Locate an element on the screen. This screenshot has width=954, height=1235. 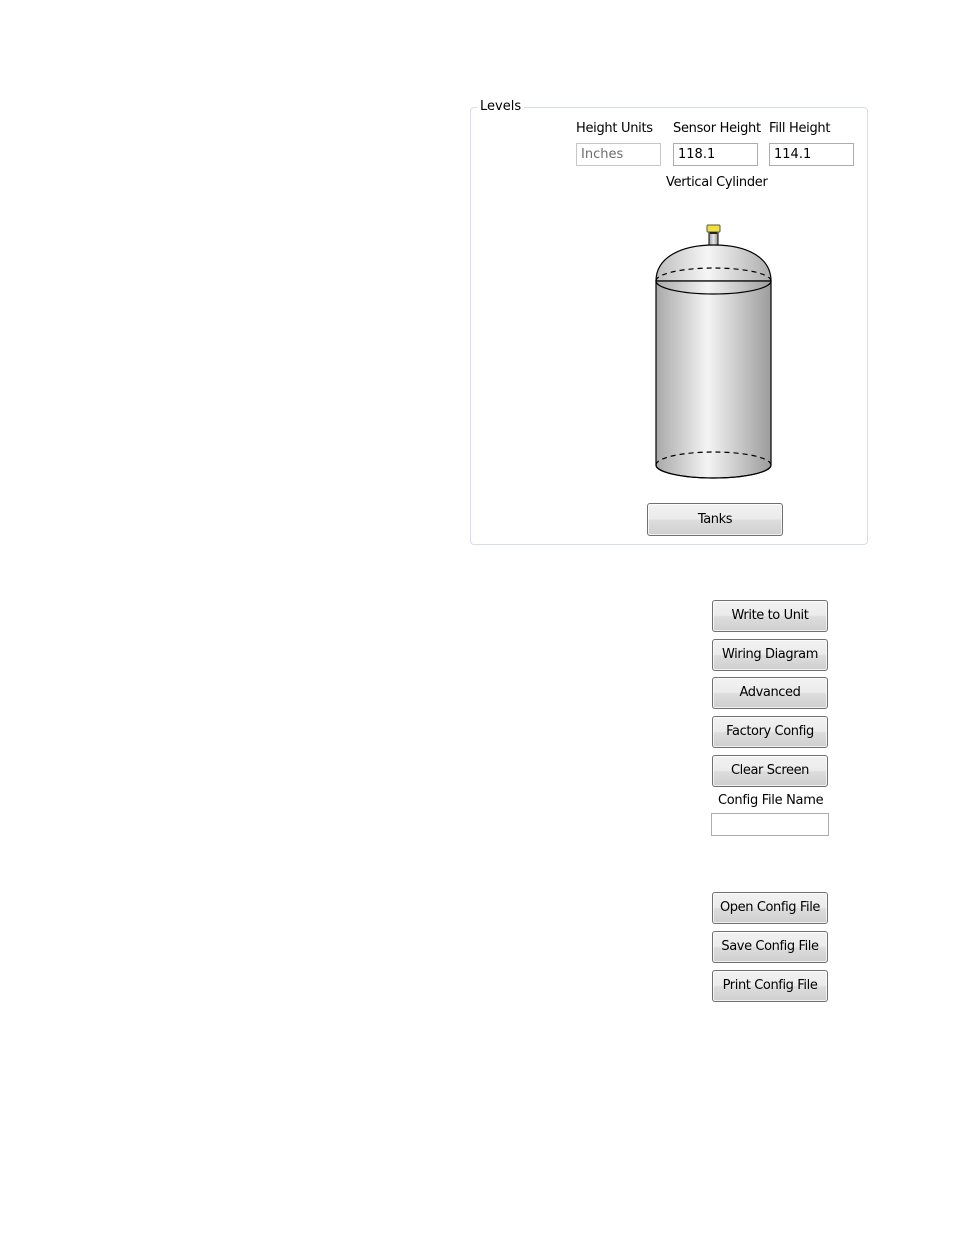
tanks-button: Tanks is located at coordinates (715, 519).